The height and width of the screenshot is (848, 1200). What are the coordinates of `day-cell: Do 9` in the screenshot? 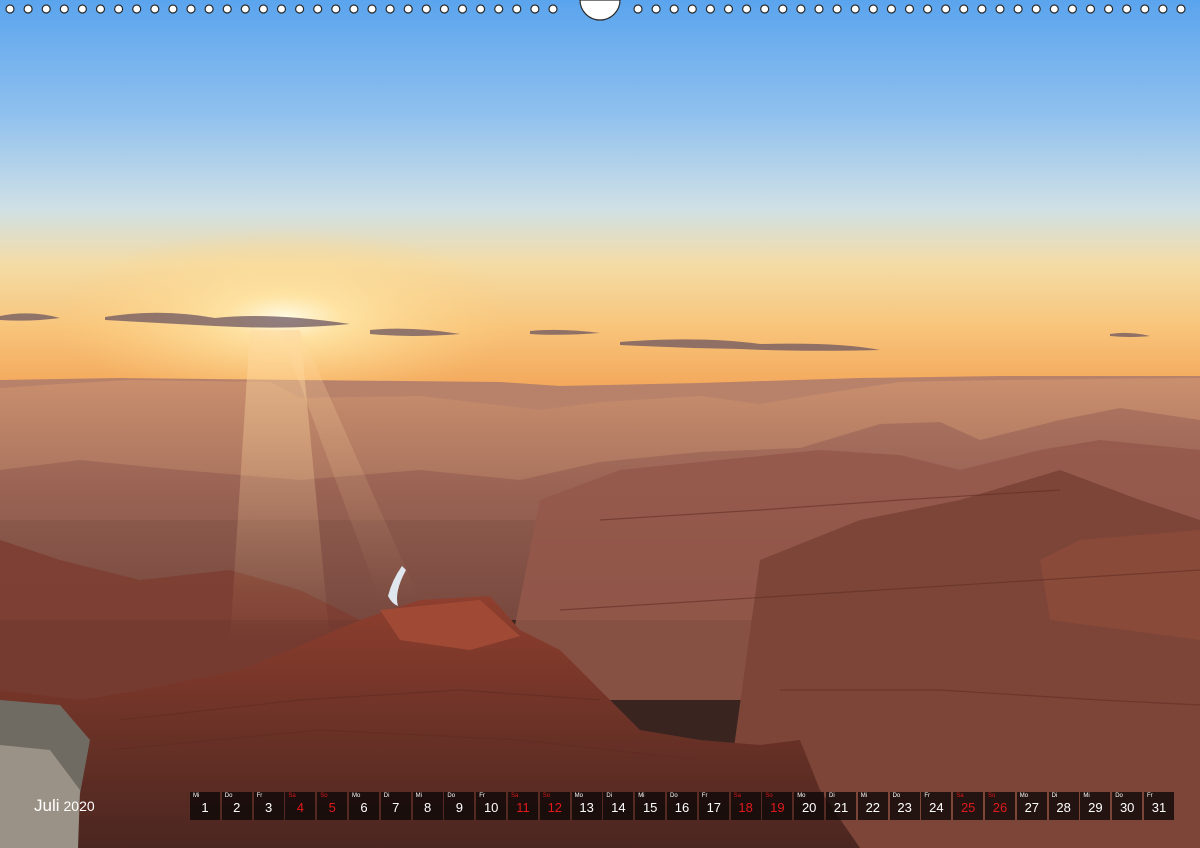 It's located at (459, 806).